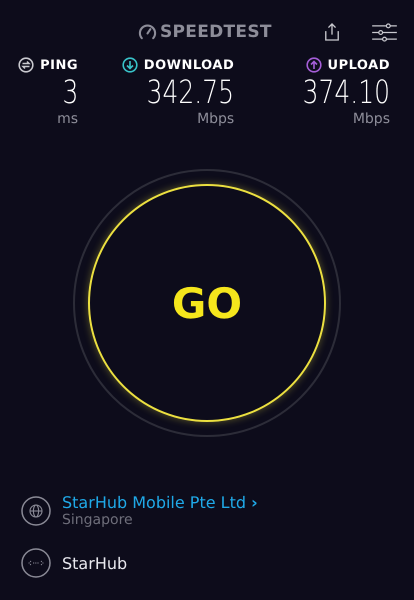 Image resolution: width=414 pixels, height=600 pixels. Describe the element at coordinates (36, 511) in the screenshot. I see `globe-icon` at that location.